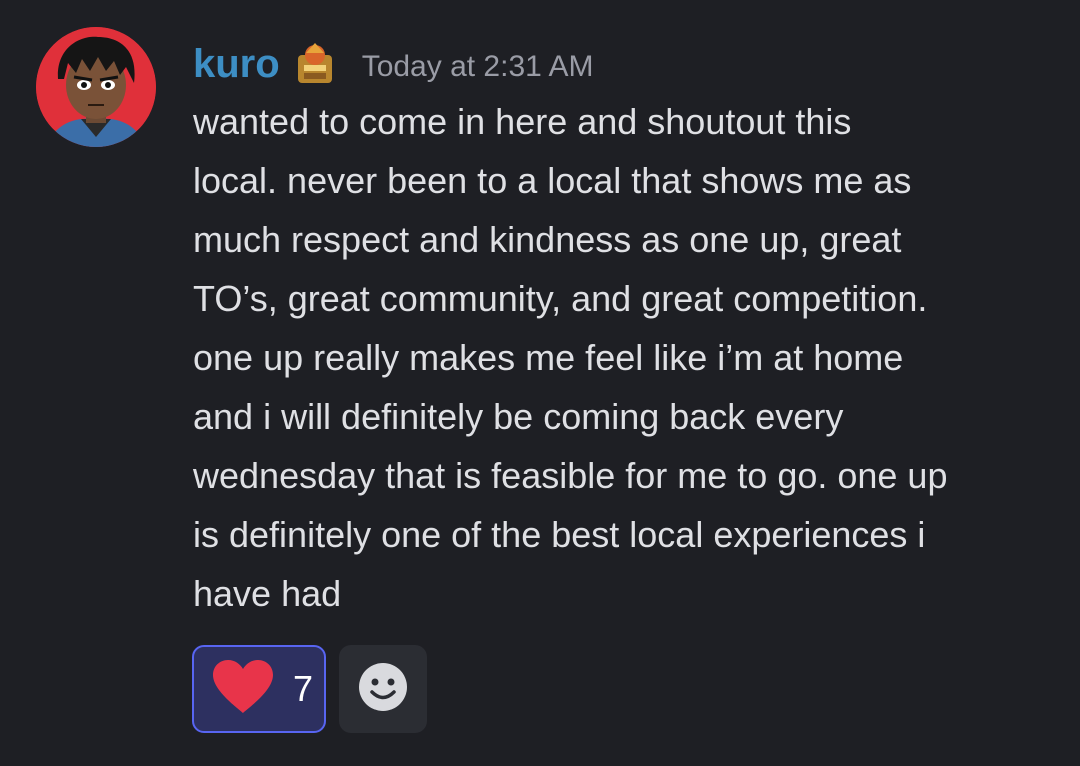  What do you see at coordinates (303, 688) in the screenshot?
I see `reaction-count: 7` at bounding box center [303, 688].